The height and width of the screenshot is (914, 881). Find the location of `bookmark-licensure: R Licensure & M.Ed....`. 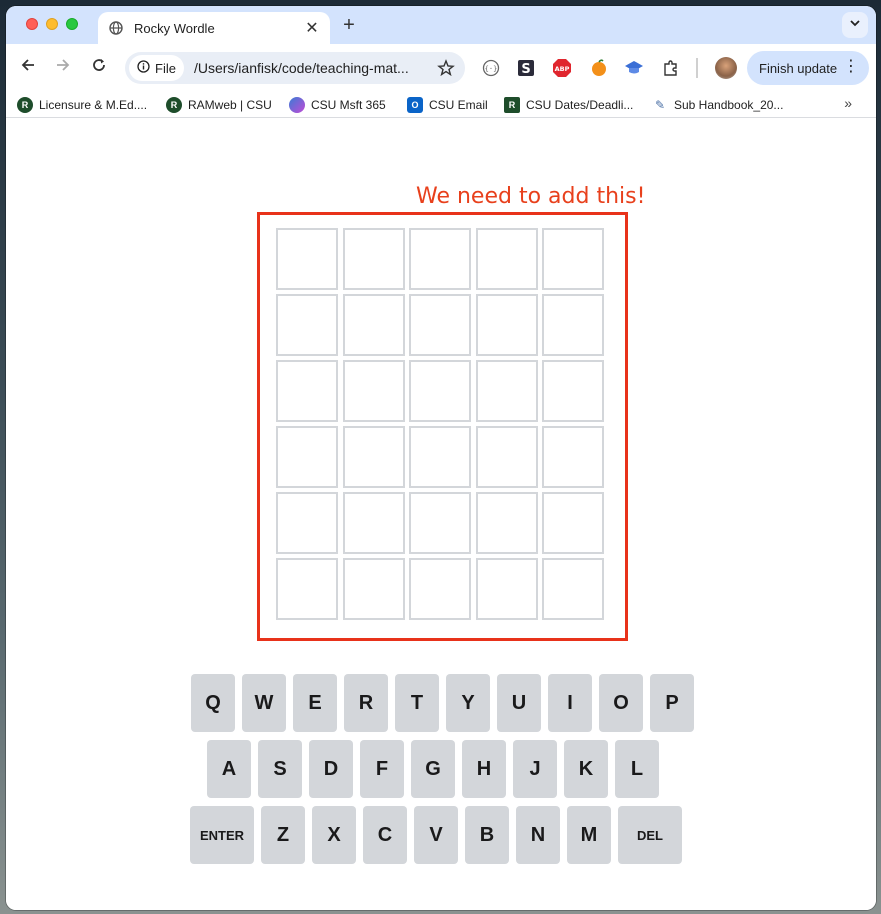

bookmark-licensure: R Licensure & M.Ed.... is located at coordinates (82, 105).